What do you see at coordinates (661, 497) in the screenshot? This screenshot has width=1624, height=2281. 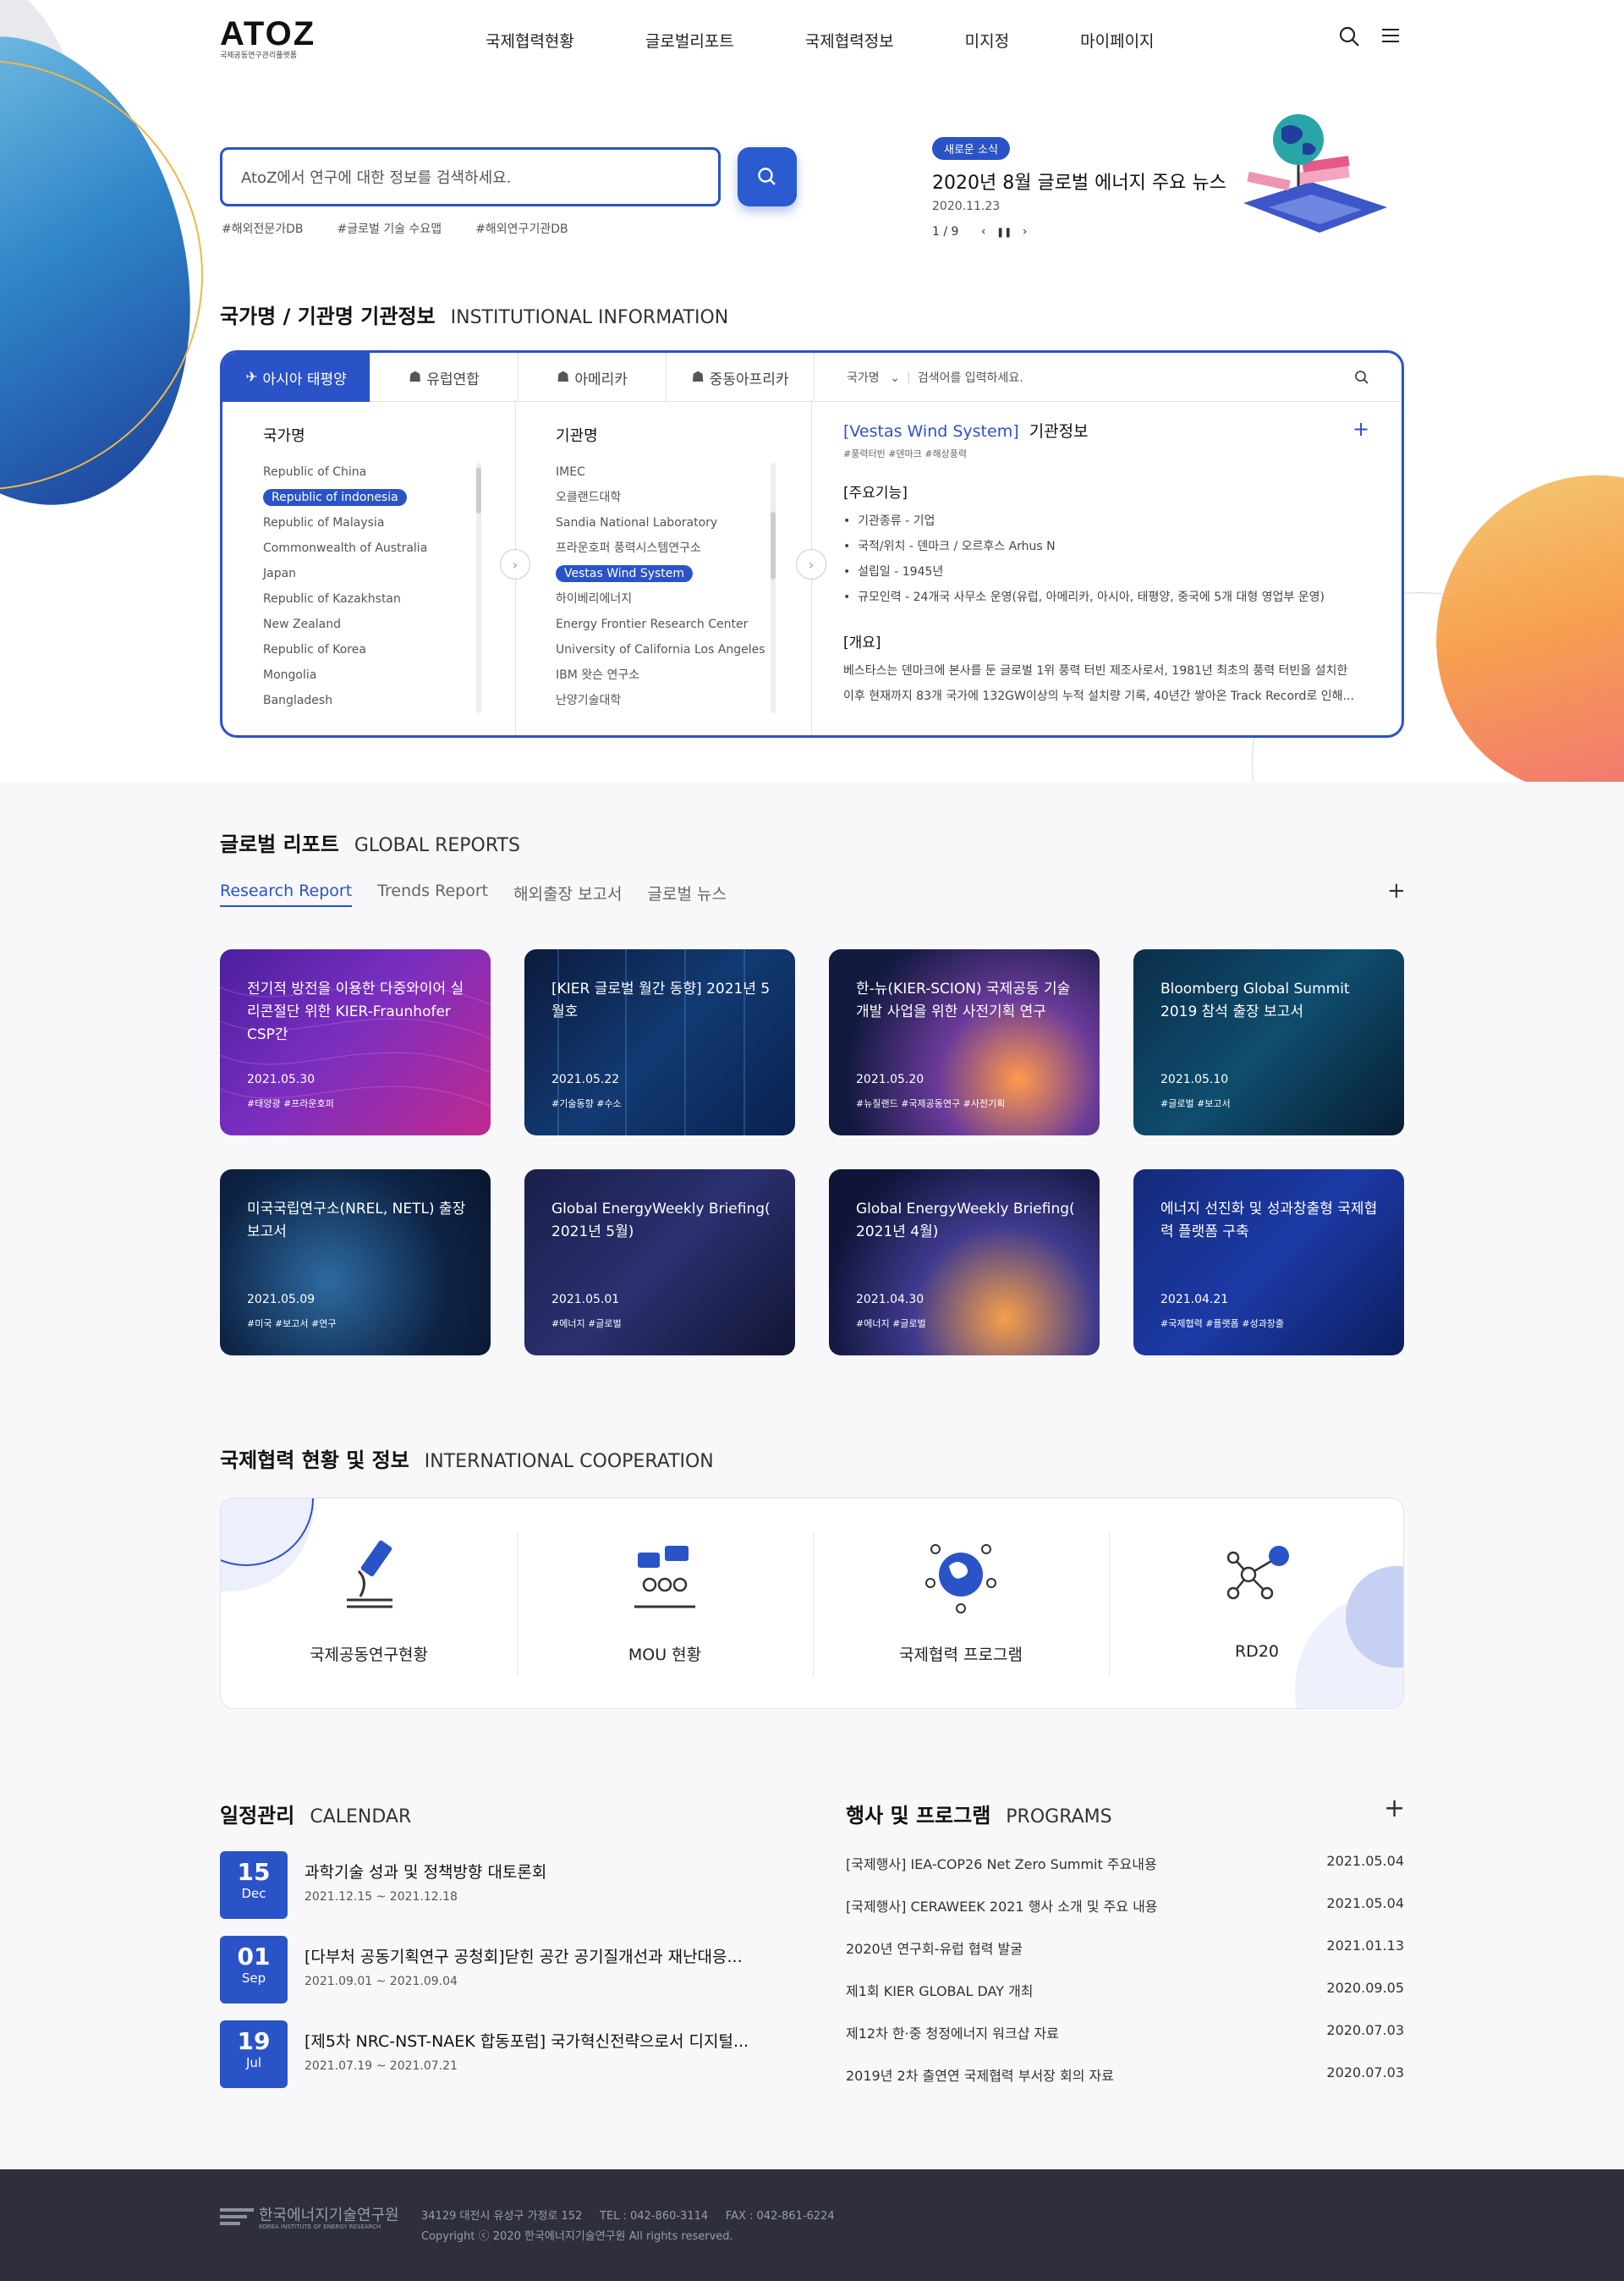 I see `org-item: 오클랜드대학` at bounding box center [661, 497].